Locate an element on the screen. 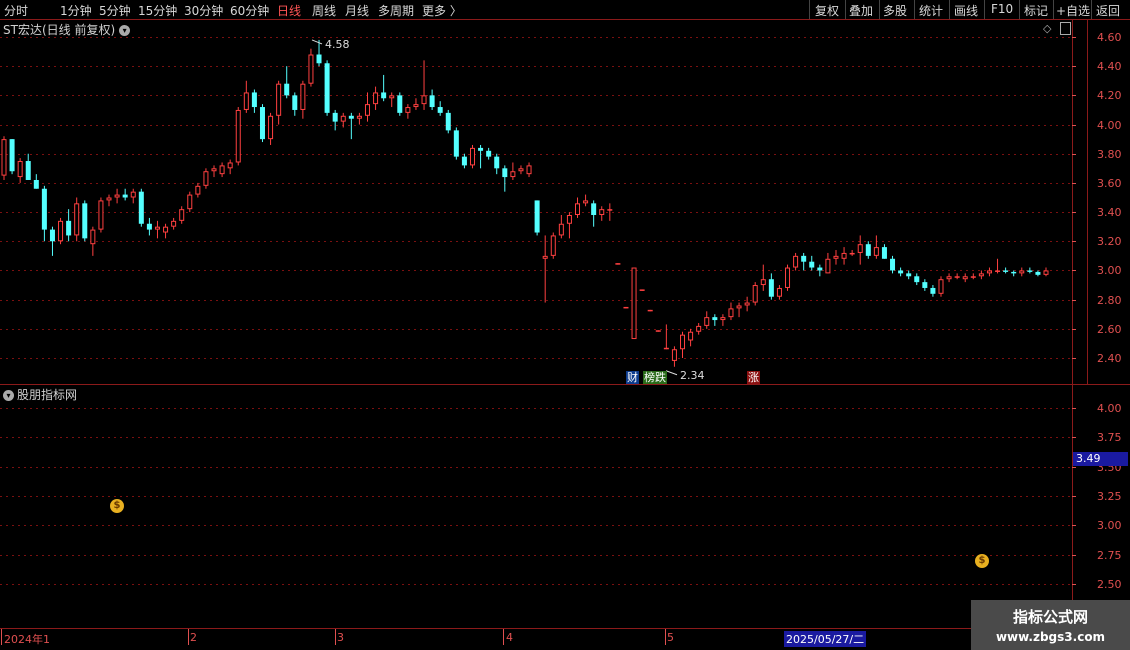 The width and height of the screenshot is (1130, 650). low-price-label: 2.34 is located at coordinates (692, 375).